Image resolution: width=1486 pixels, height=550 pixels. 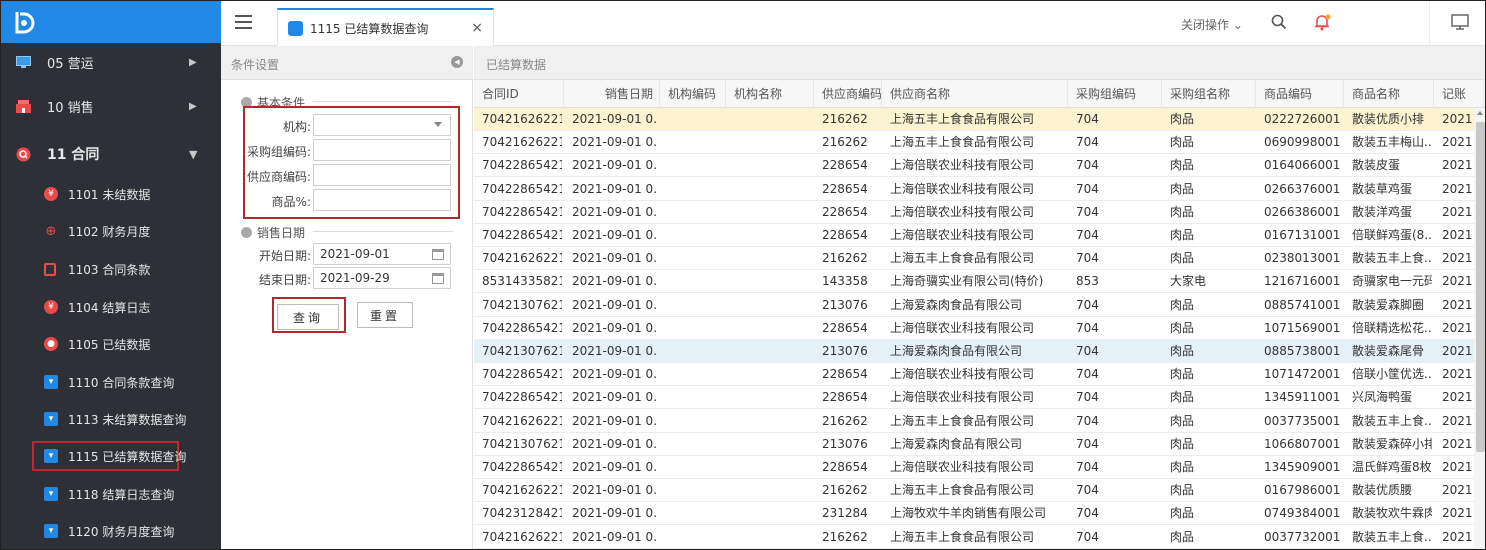 What do you see at coordinates (1322, 23) in the screenshot?
I see `bell-icon` at bounding box center [1322, 23].